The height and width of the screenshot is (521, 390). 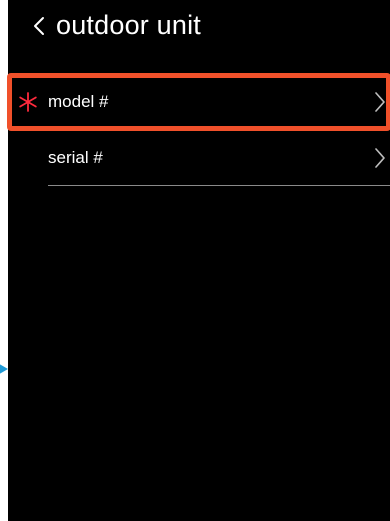 I want to click on asterisk-icon, so click(x=28, y=102).